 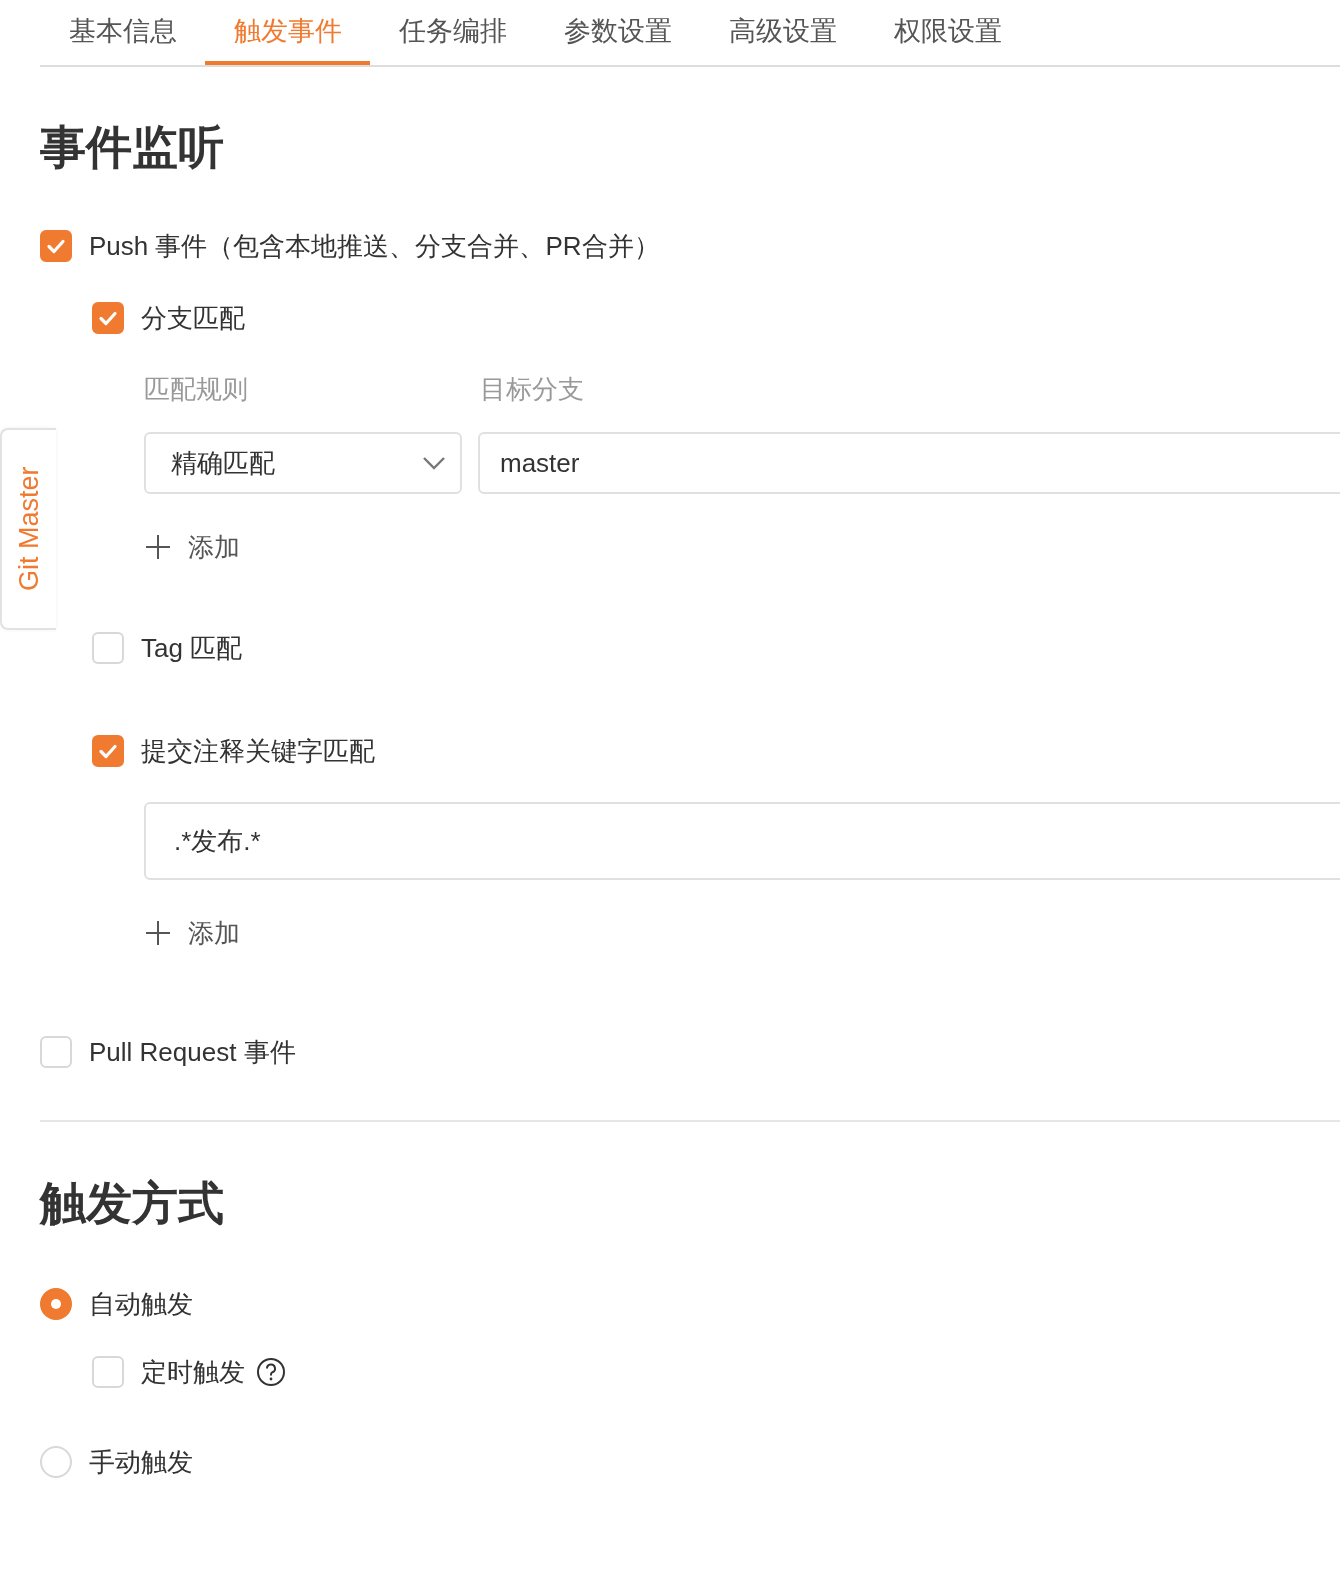 I want to click on radio-label: 自动触发, so click(x=141, y=1304).